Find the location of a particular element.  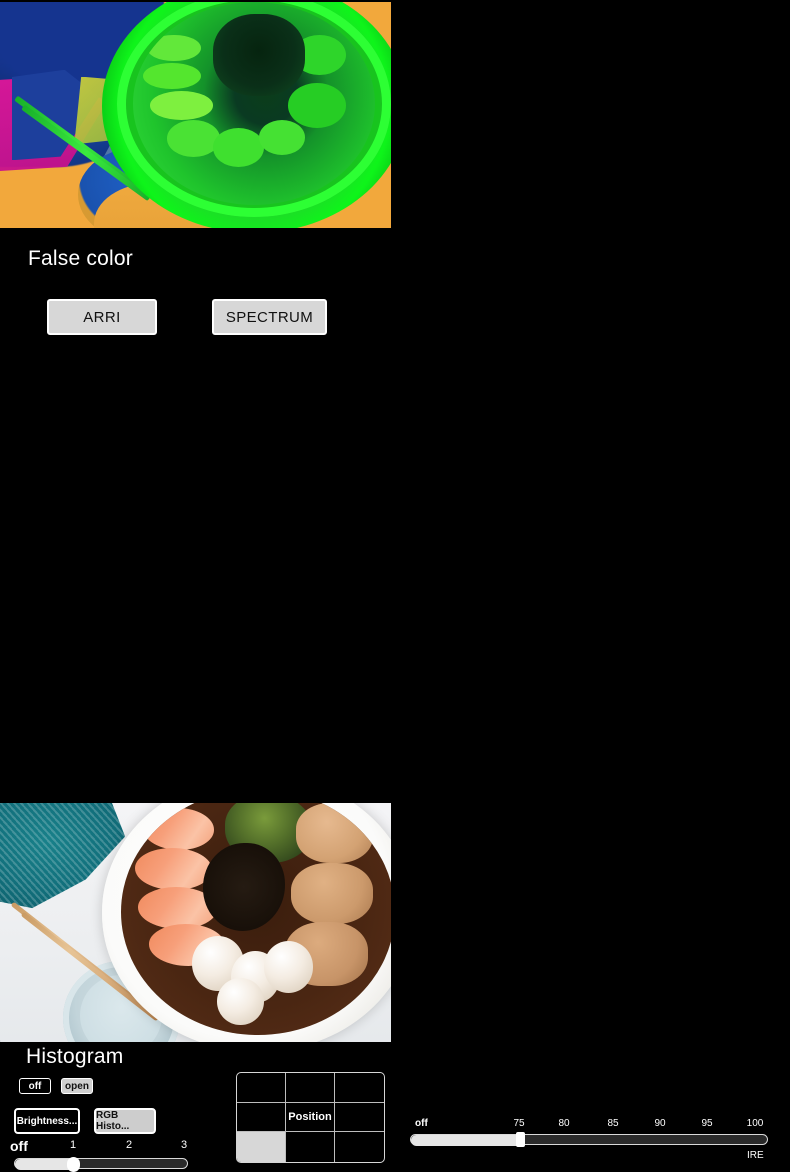

histogram-slider-thumb is located at coordinates (73, 1164).